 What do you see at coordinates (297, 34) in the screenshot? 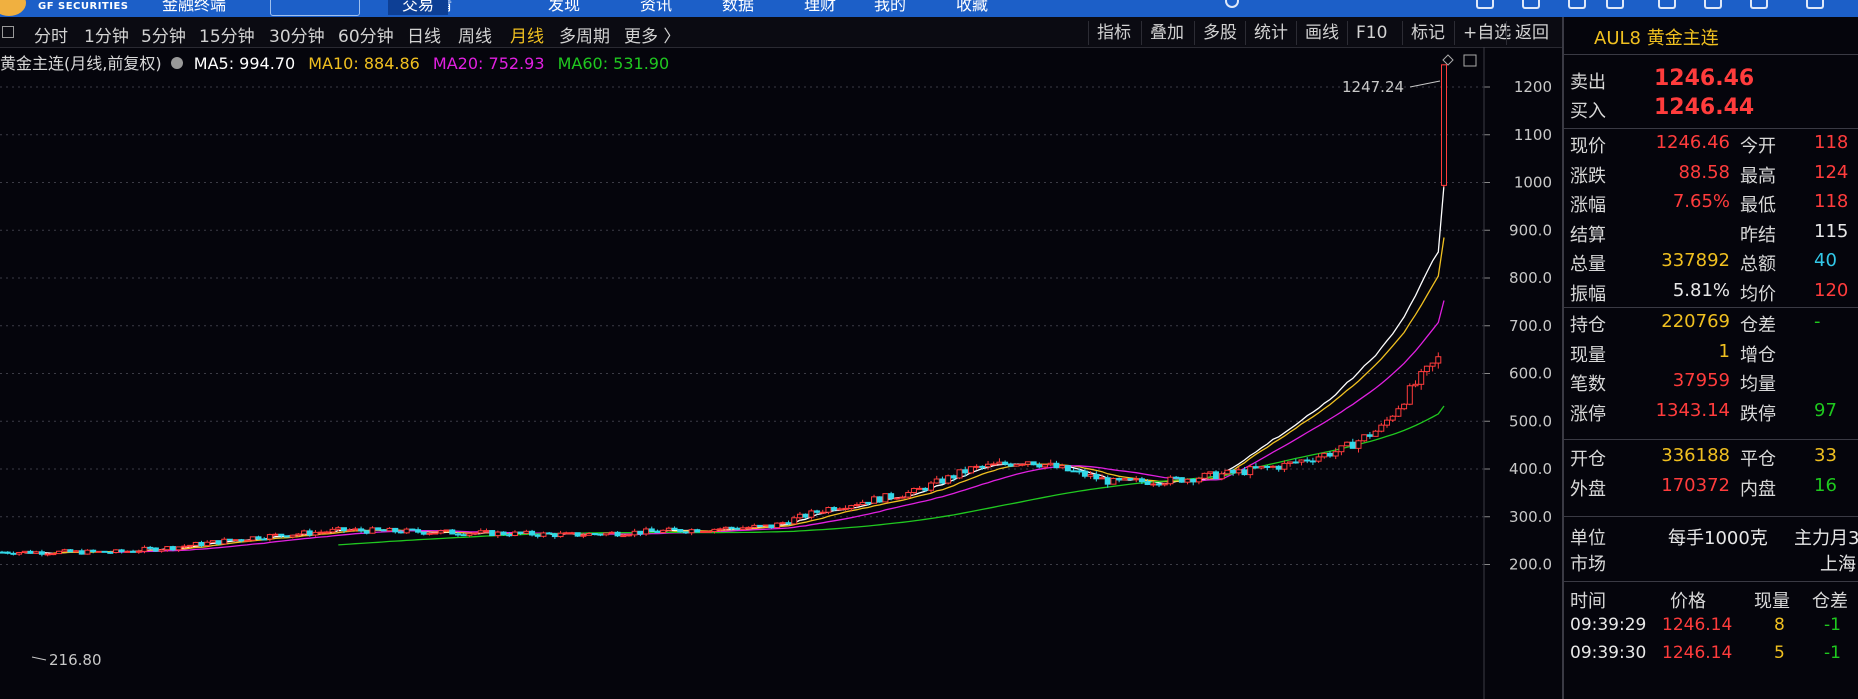
I see `period-30min: 30分钟` at bounding box center [297, 34].